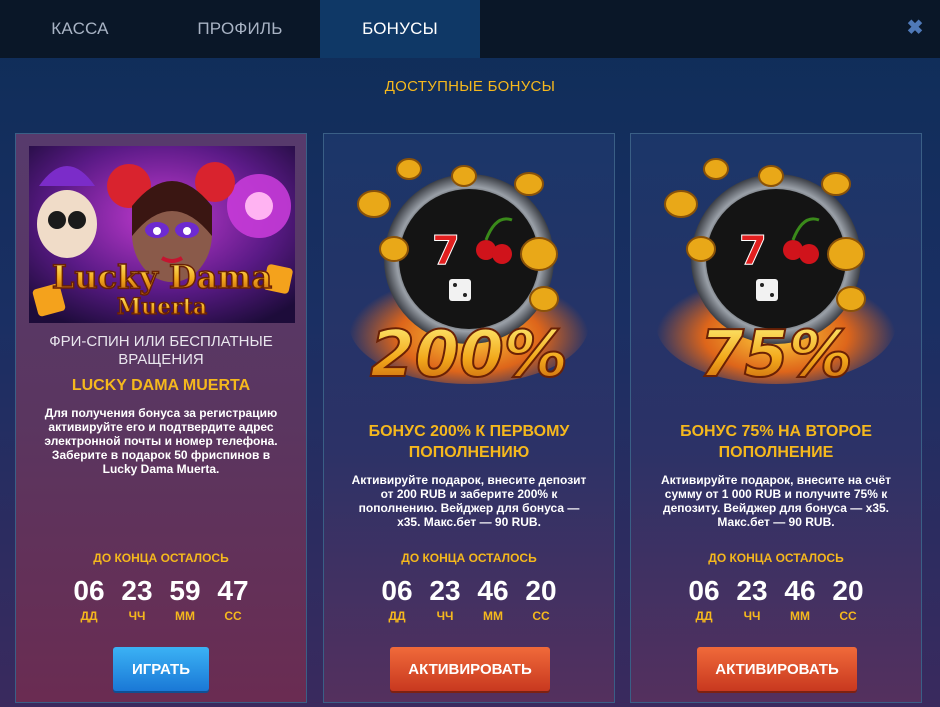  Describe the element at coordinates (80, 29) in the screenshot. I see `tab-cashier: КАССА` at that location.